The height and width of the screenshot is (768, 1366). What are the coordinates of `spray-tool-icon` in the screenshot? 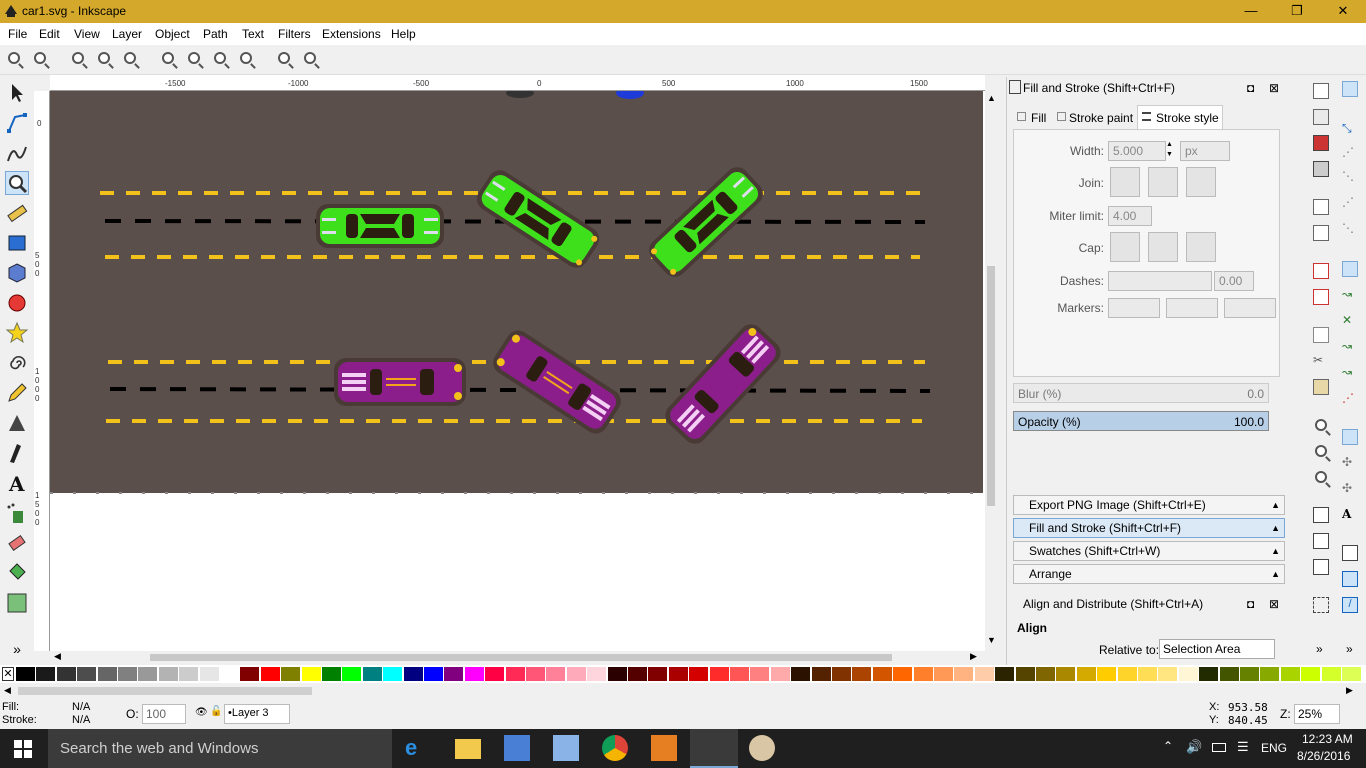 It's located at (17, 513).